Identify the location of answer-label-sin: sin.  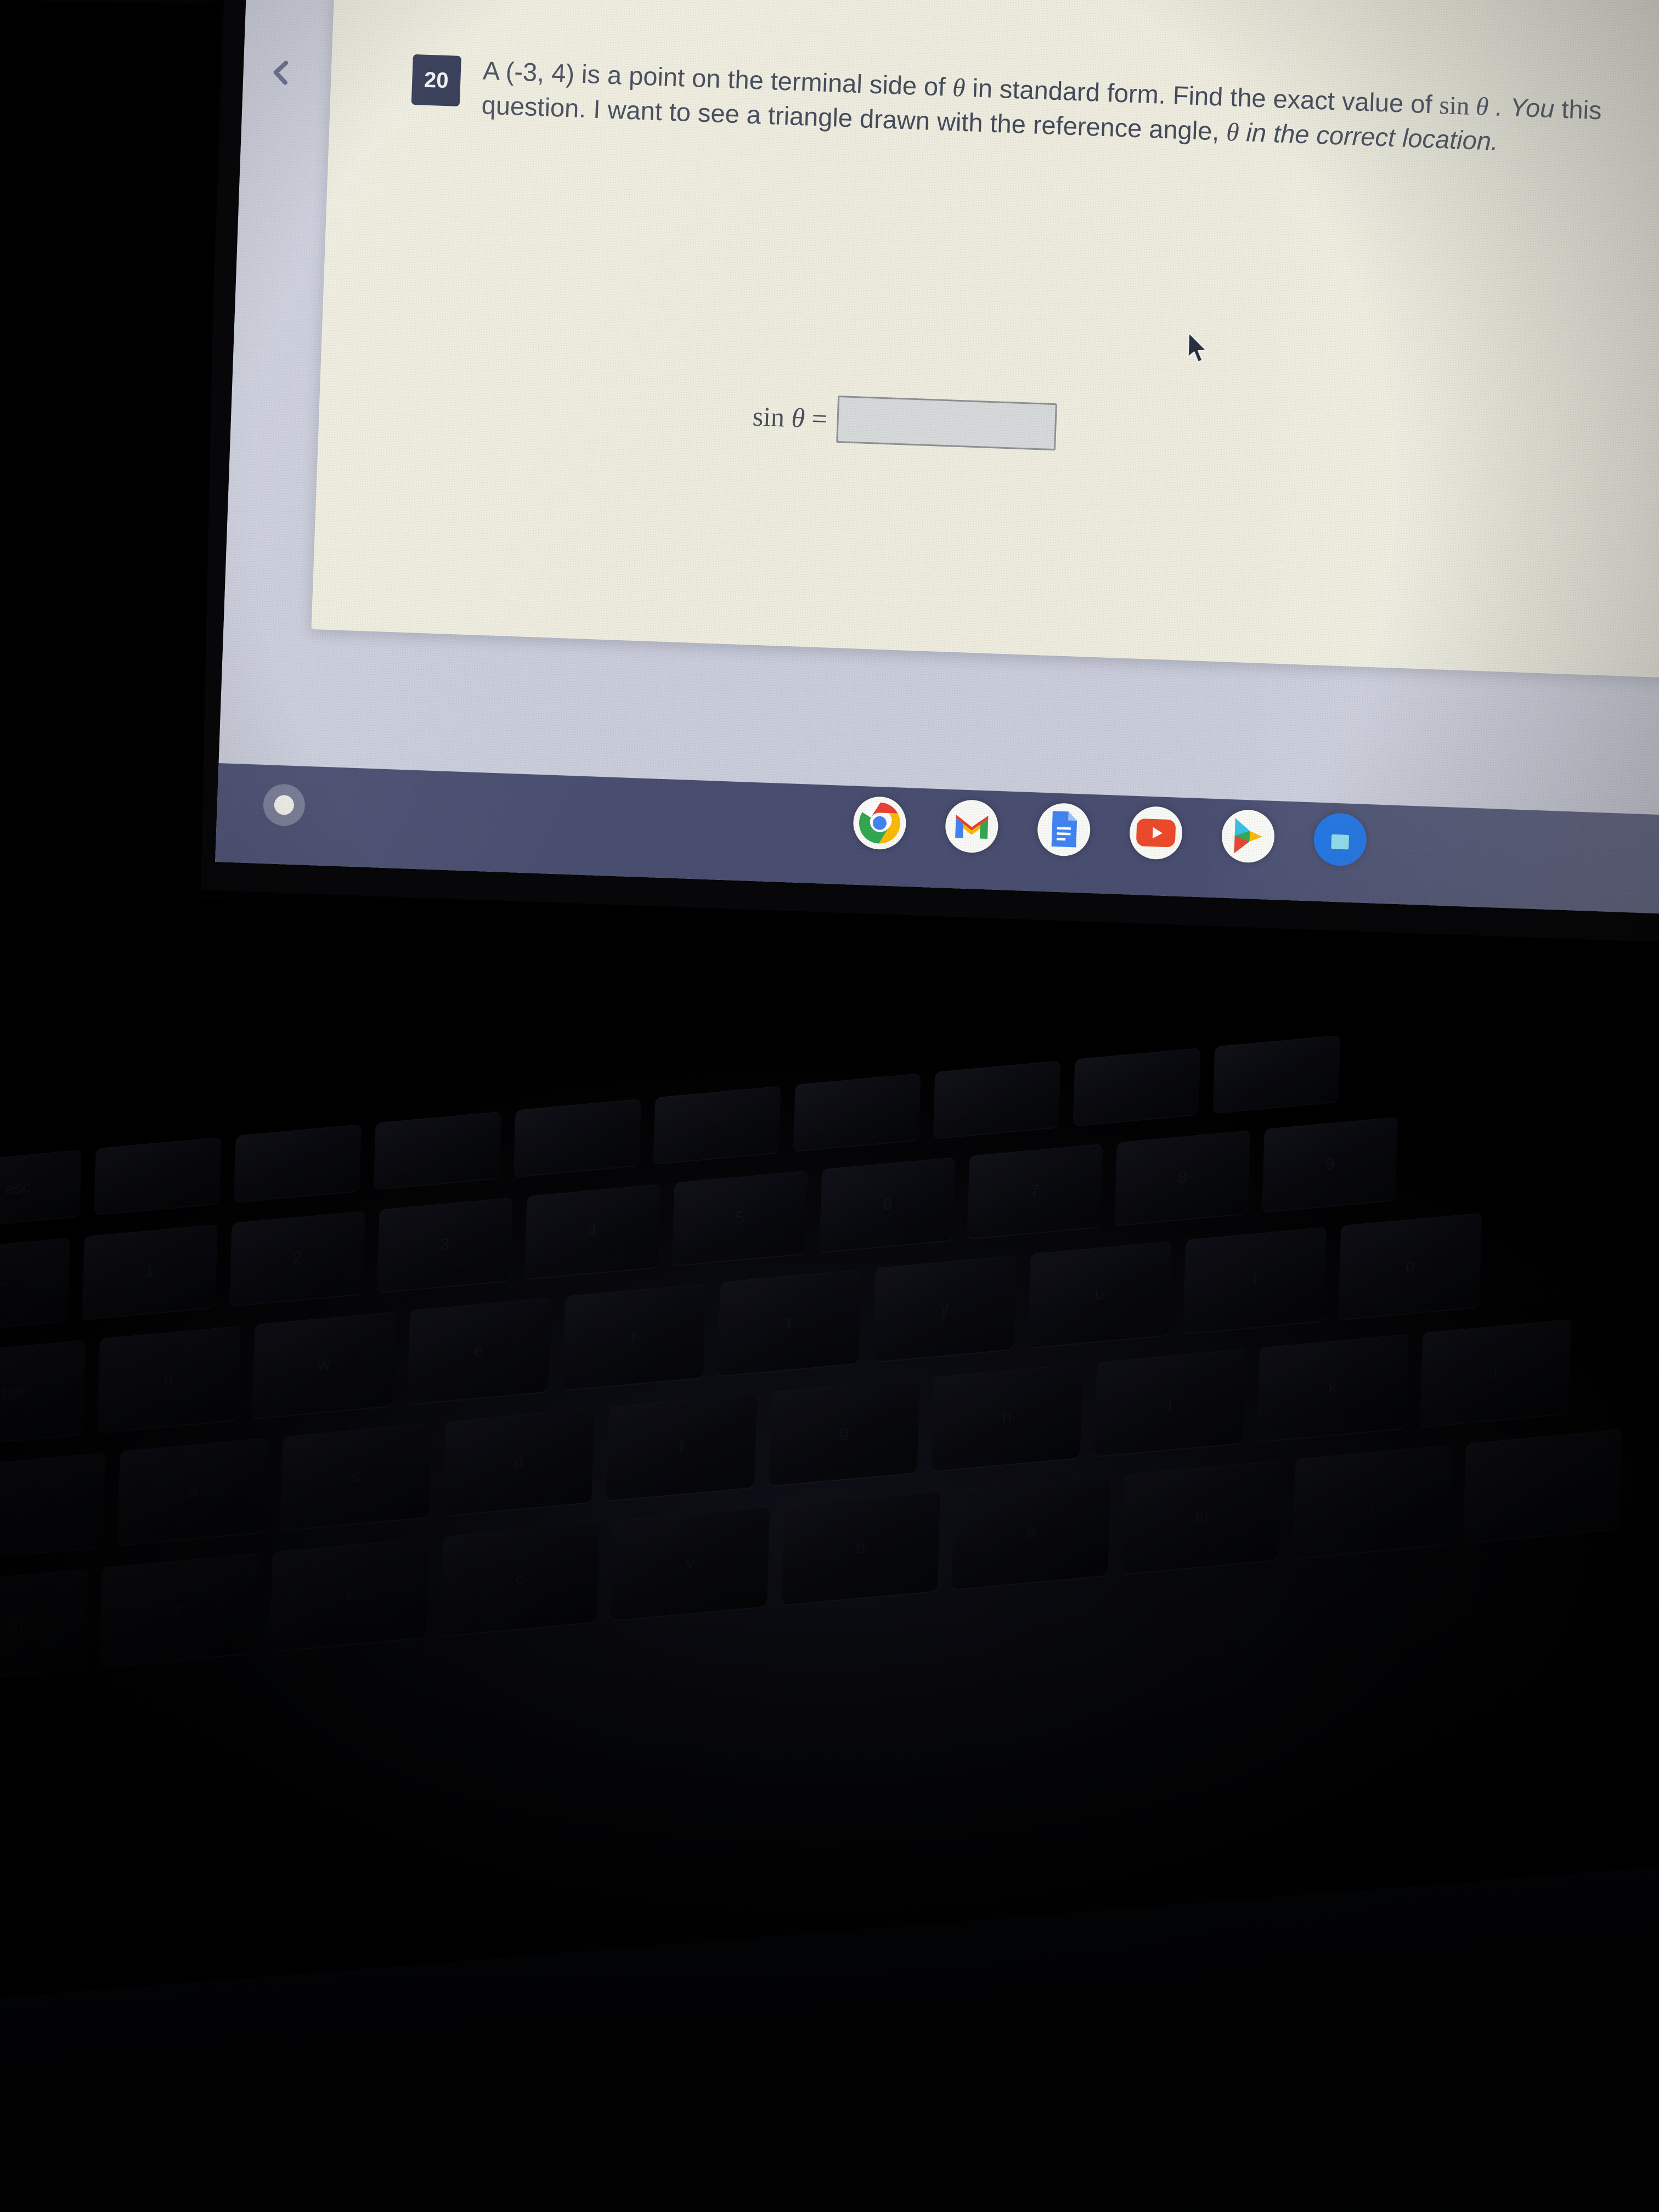
(769, 417).